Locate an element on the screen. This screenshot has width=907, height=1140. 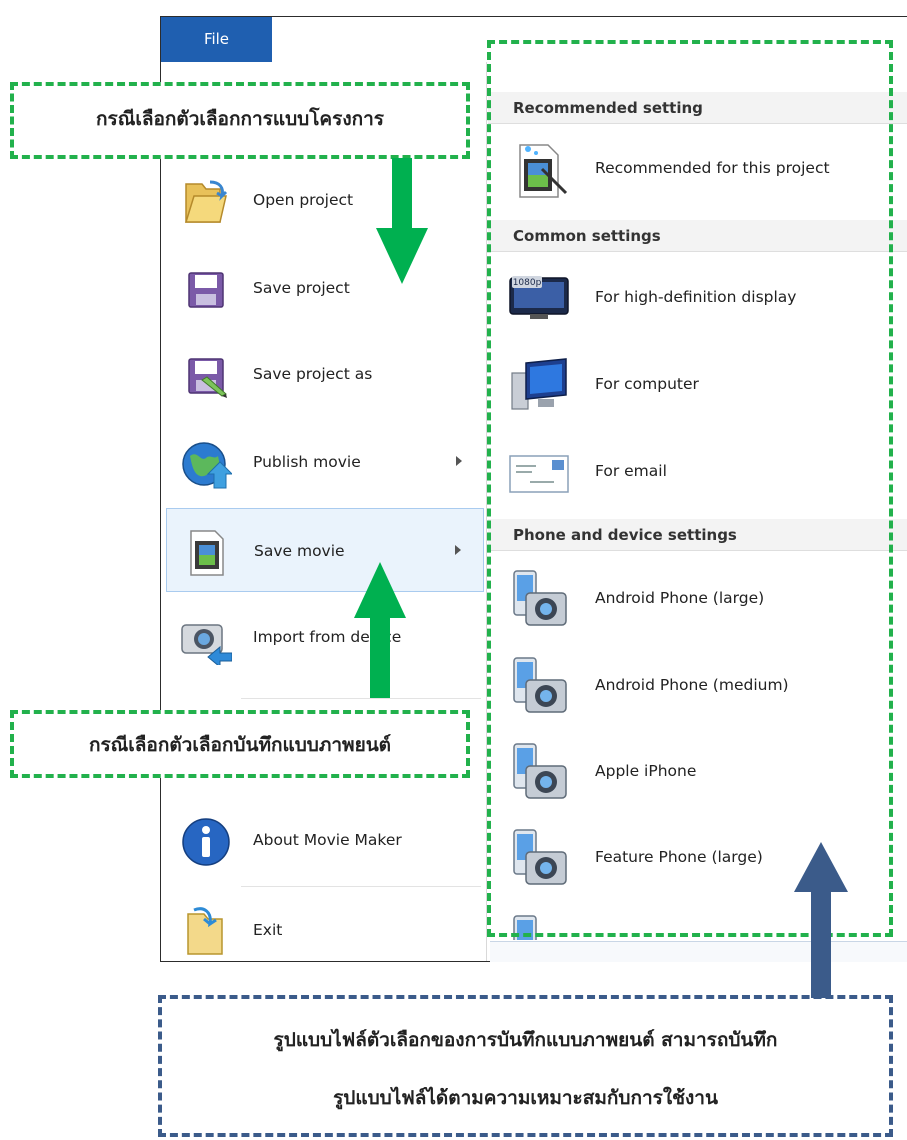
movie-callout: กรณีเลือกตัวเลือกบันทึกแบบภาพยนต์ is located at coordinates (240, 744).